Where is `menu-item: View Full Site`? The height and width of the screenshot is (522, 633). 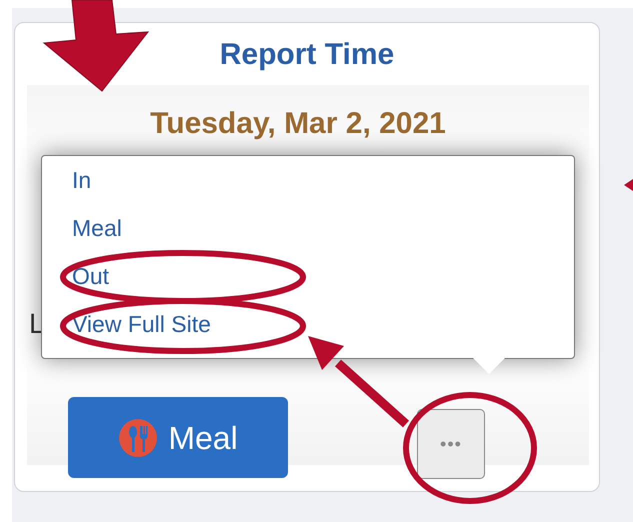 menu-item: View Full Site is located at coordinates (308, 332).